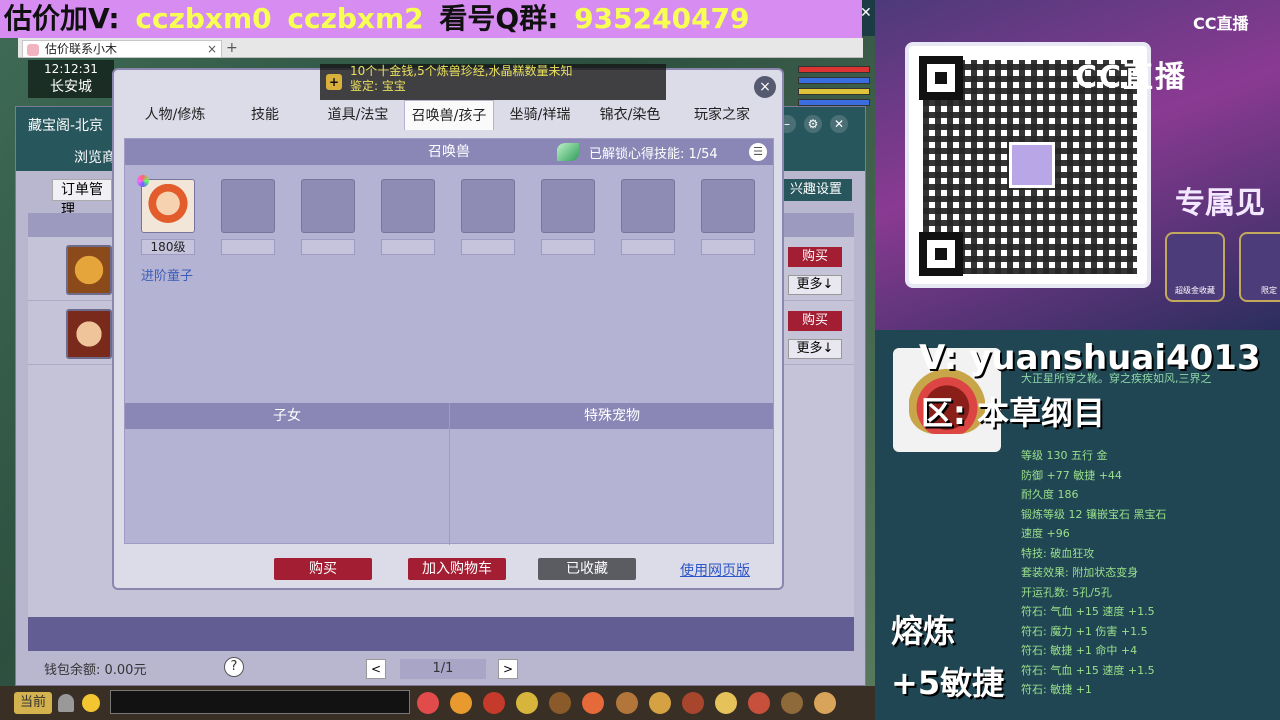  What do you see at coordinates (91, 703) in the screenshot?
I see `emoji-icon` at bounding box center [91, 703].